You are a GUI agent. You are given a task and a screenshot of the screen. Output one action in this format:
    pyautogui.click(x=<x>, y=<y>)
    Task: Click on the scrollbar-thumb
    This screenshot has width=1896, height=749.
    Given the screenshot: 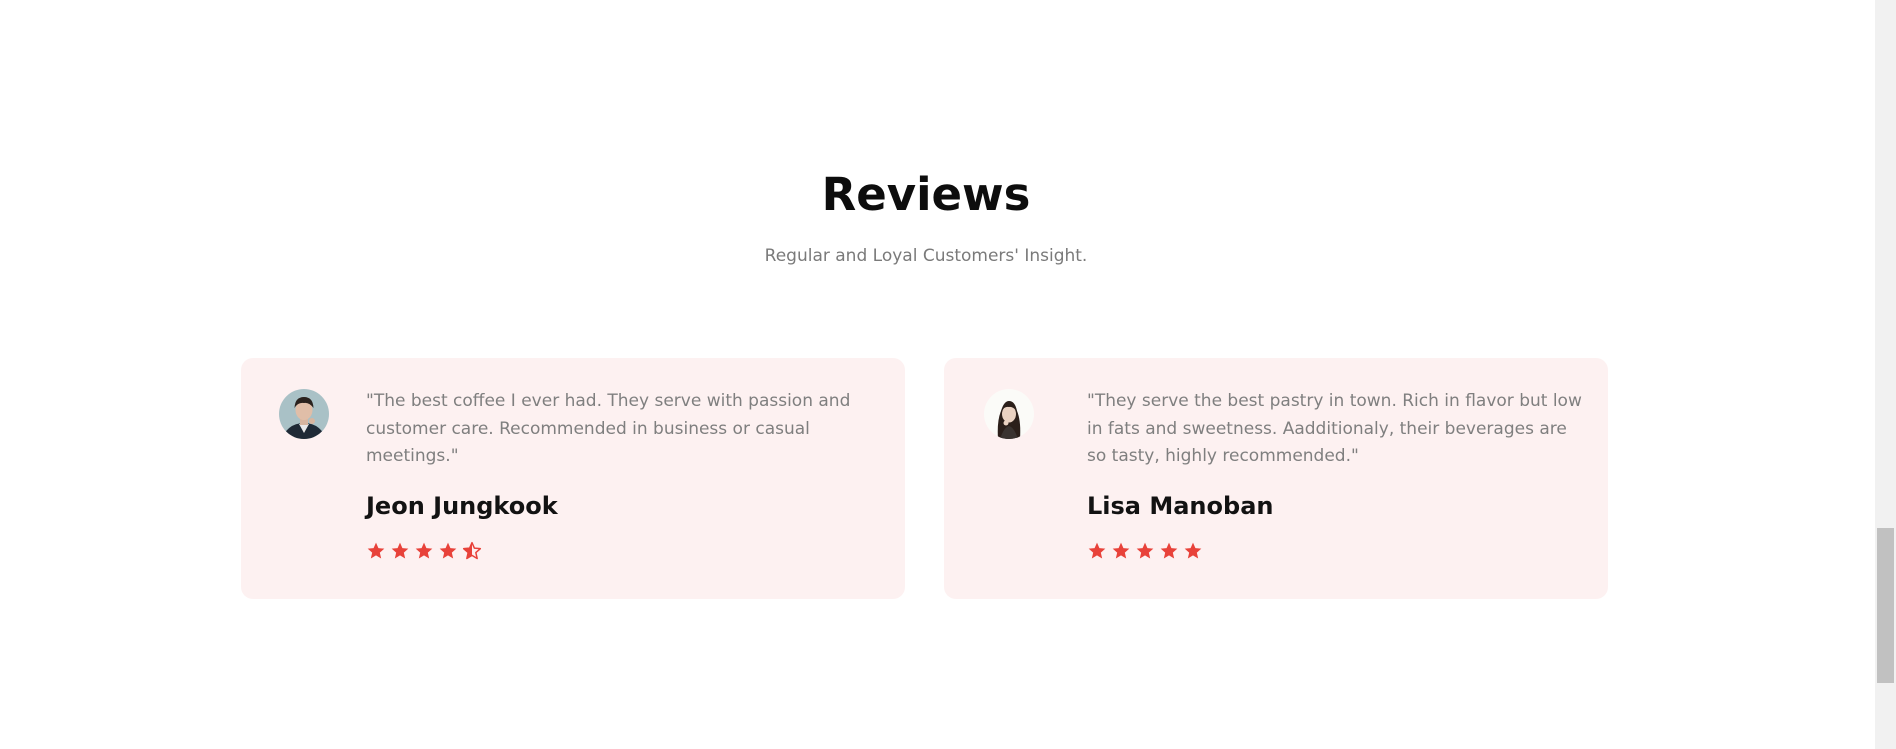 What is the action you would take?
    pyautogui.click(x=1885, y=605)
    